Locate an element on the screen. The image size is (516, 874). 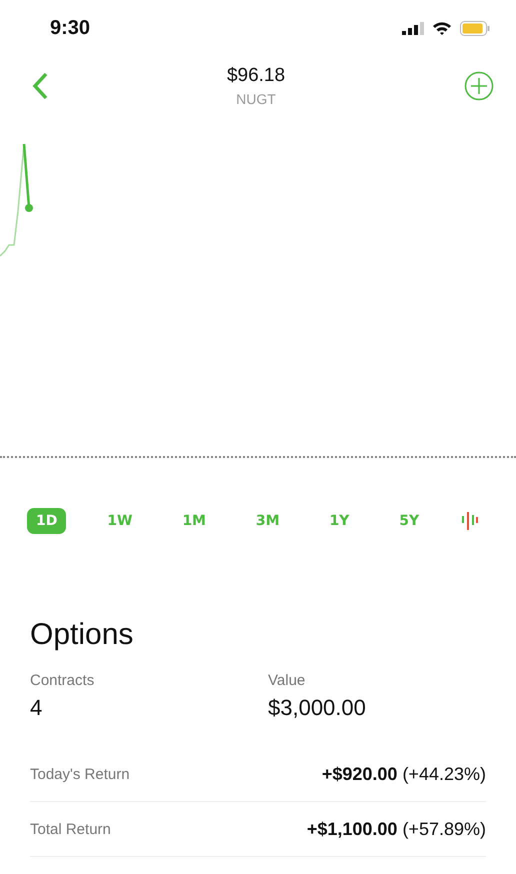
back-button is located at coordinates (40, 86).